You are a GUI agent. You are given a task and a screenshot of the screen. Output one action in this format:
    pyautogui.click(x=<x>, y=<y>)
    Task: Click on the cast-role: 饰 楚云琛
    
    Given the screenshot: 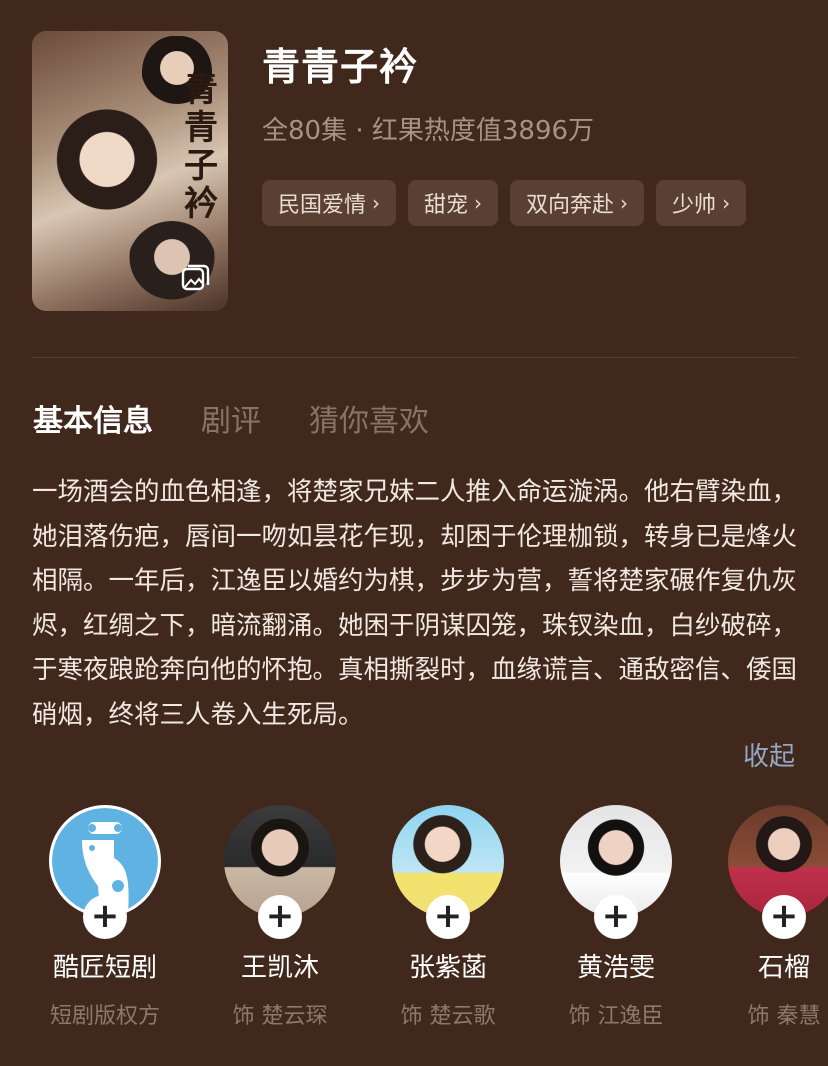 What is the action you would take?
    pyautogui.click(x=280, y=1016)
    